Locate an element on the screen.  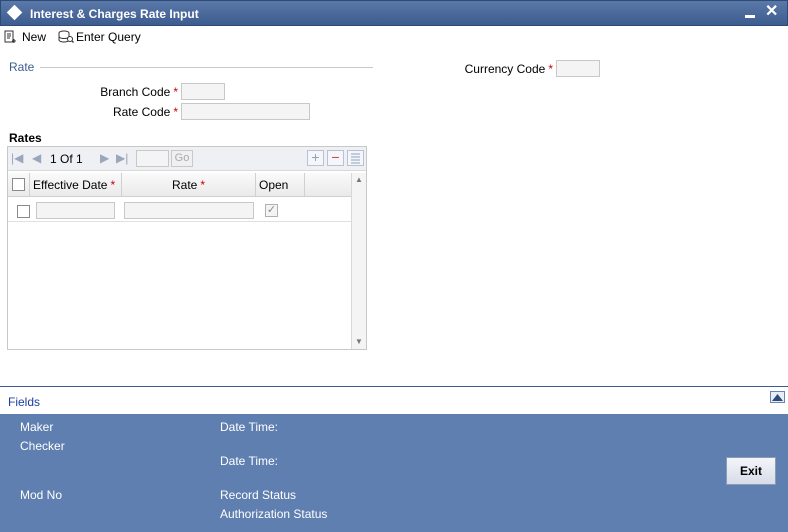
fields-link: Fields is located at coordinates (24, 402).